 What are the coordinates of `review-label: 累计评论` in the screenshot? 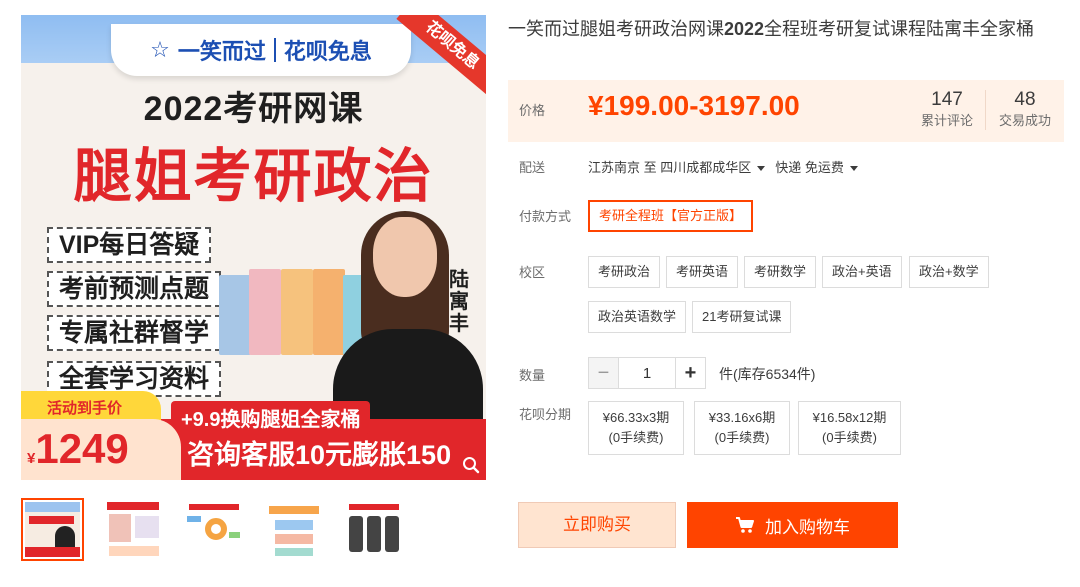 It's located at (946, 120).